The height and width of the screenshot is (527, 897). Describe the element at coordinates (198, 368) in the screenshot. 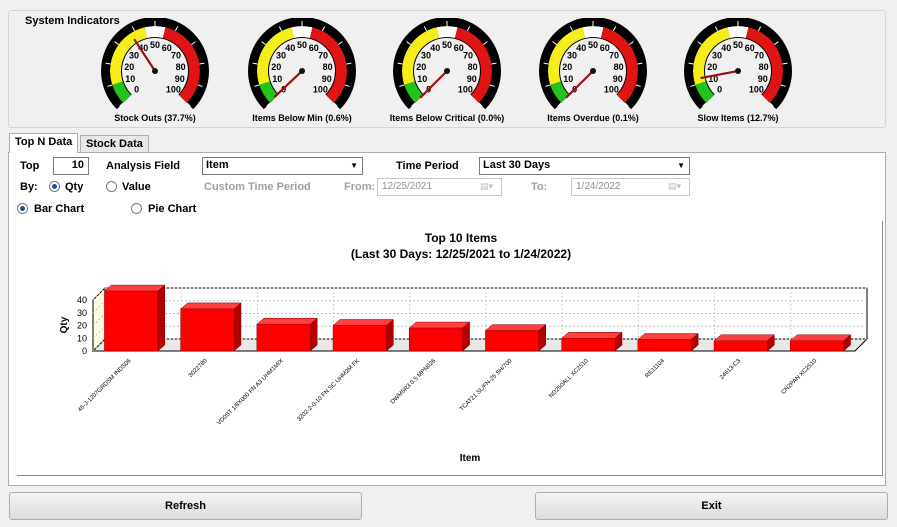

I see `x-tick-label: 3022780` at that location.